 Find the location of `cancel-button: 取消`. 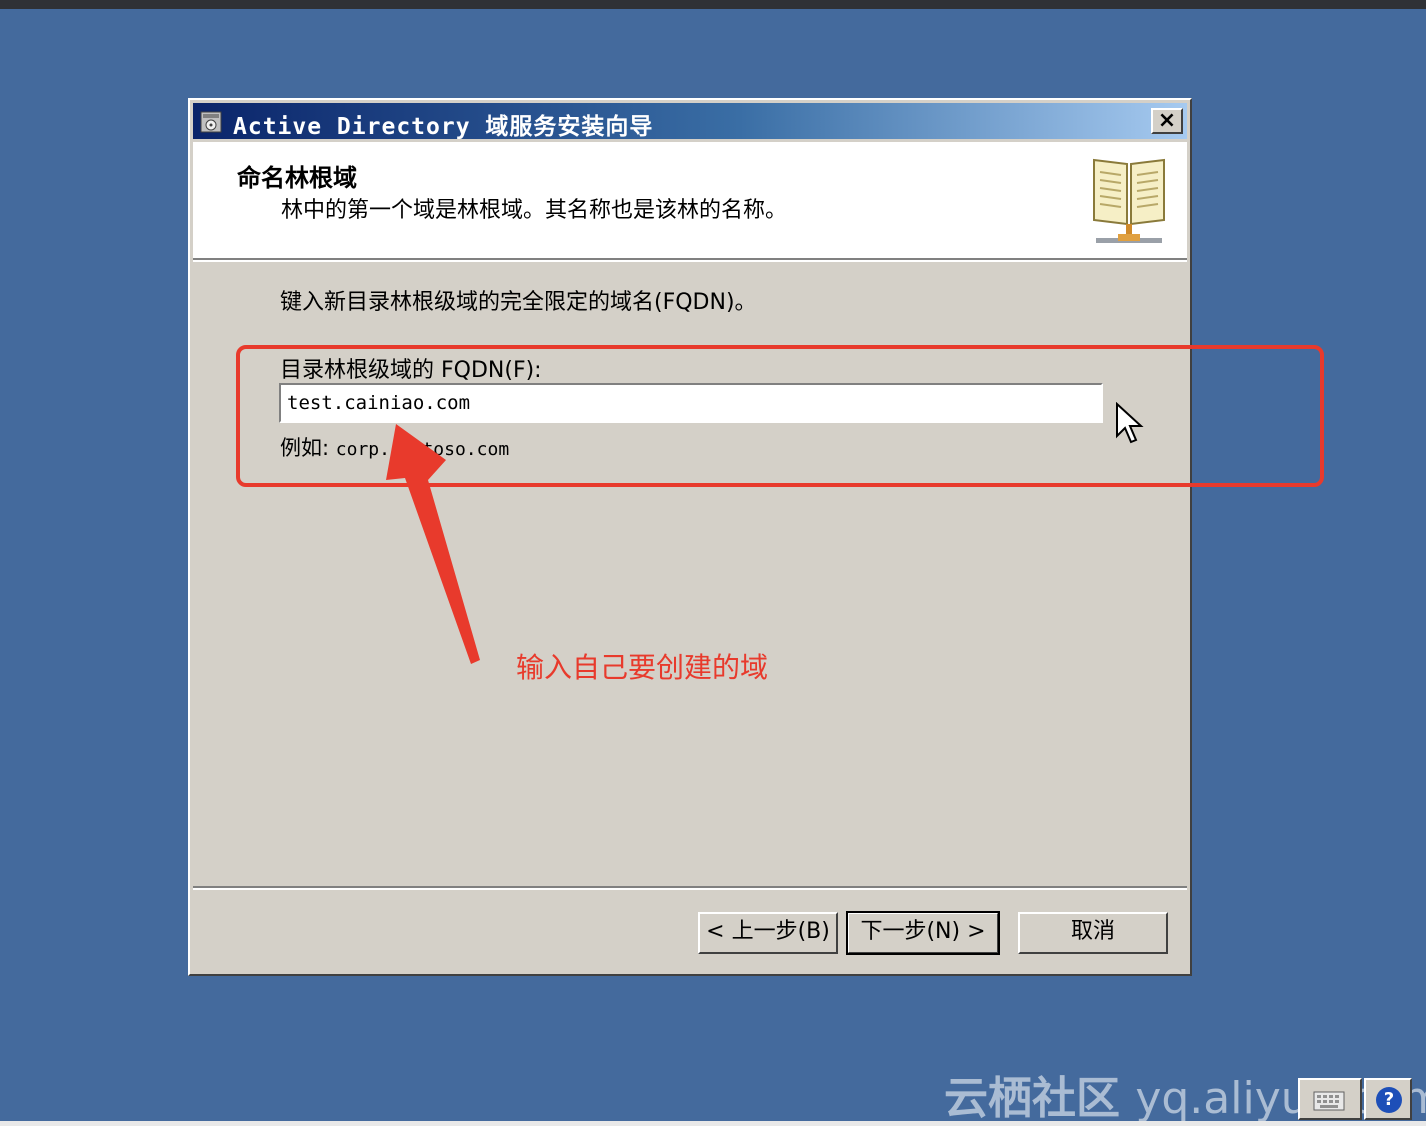

cancel-button: 取消 is located at coordinates (1093, 933).